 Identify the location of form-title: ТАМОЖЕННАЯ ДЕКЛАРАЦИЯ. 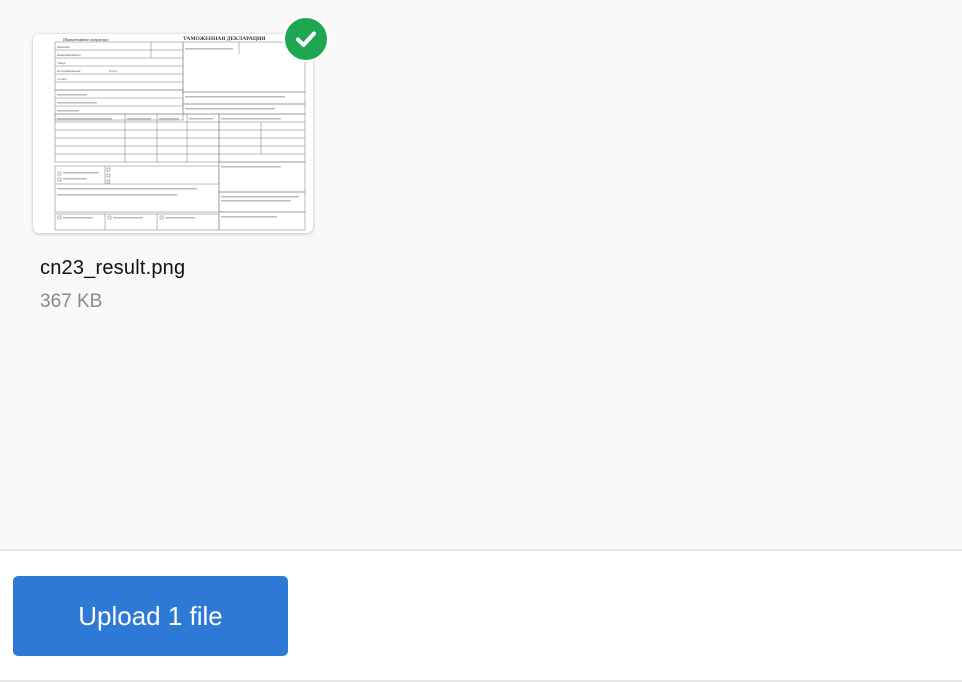
(224, 39).